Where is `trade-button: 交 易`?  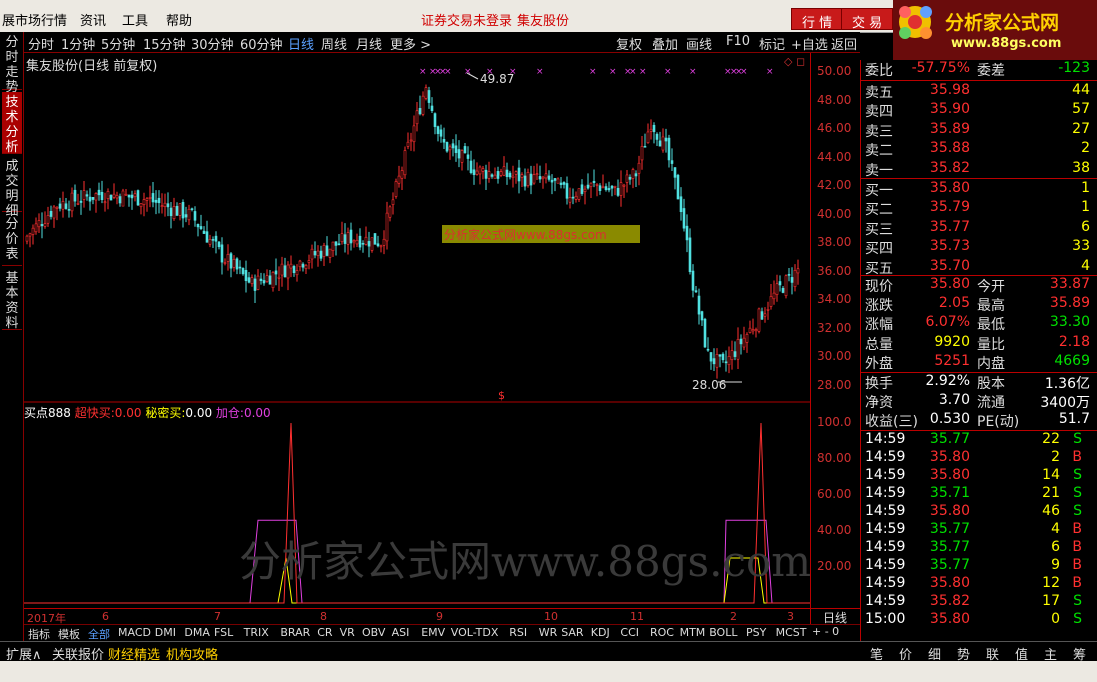 trade-button: 交 易 is located at coordinates (867, 19).